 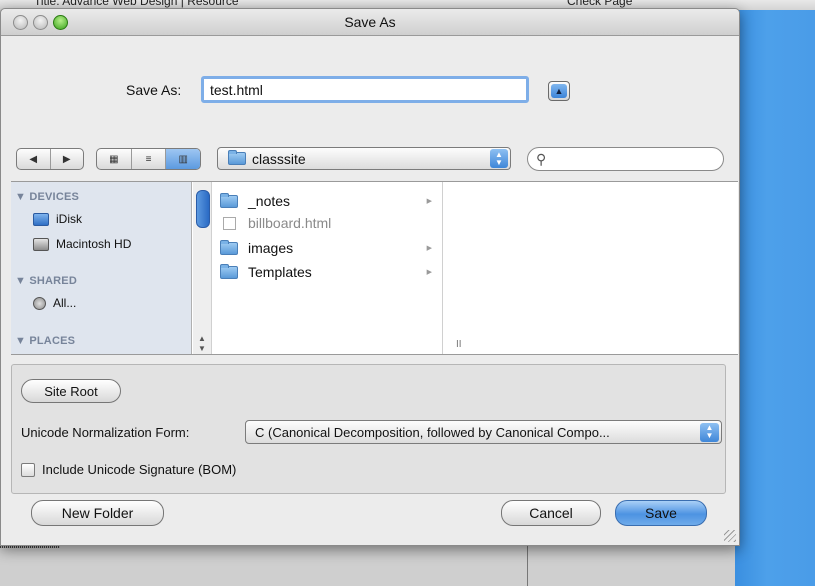 I want to click on background-panel, so click(x=367, y=563).